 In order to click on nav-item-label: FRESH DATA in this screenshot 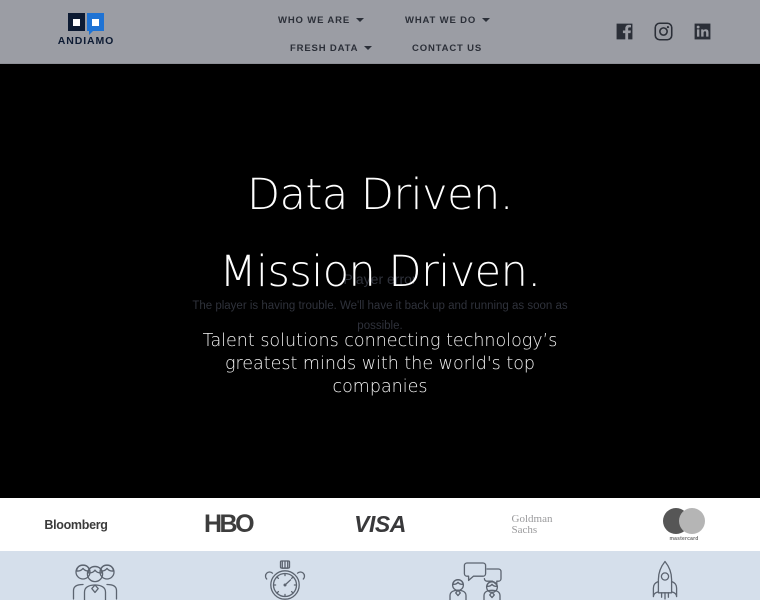, I will do `click(324, 48)`.